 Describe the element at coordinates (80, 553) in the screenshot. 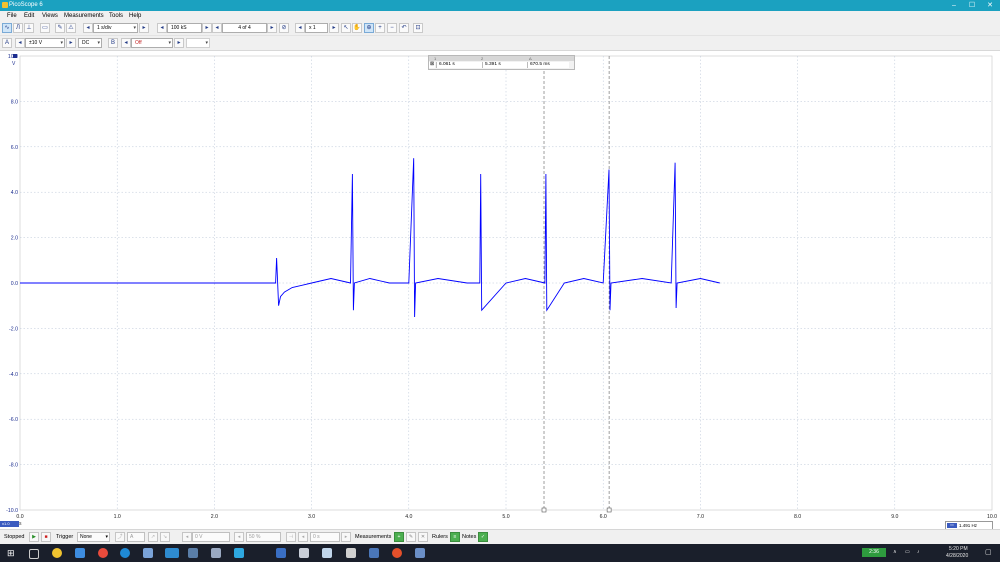

I see `file-explorer-icon` at that location.